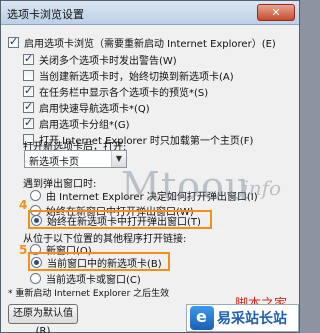 The height and width of the screenshot is (333, 320). Describe the element at coordinates (150, 44) in the screenshot. I see `enable-tabs-label: 启用选项卡浏览（需要重新启动 Internet Explorer）(E)` at that location.